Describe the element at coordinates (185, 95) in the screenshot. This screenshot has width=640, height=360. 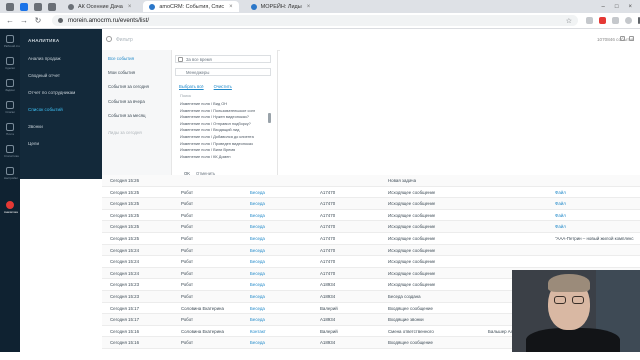
I see `event-type-search-input: Поиск` at that location.